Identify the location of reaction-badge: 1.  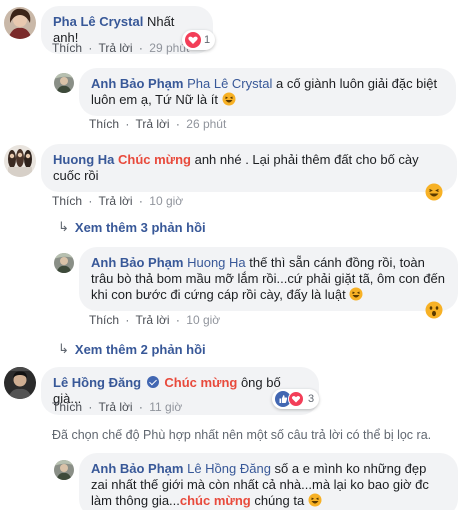
(199, 40).